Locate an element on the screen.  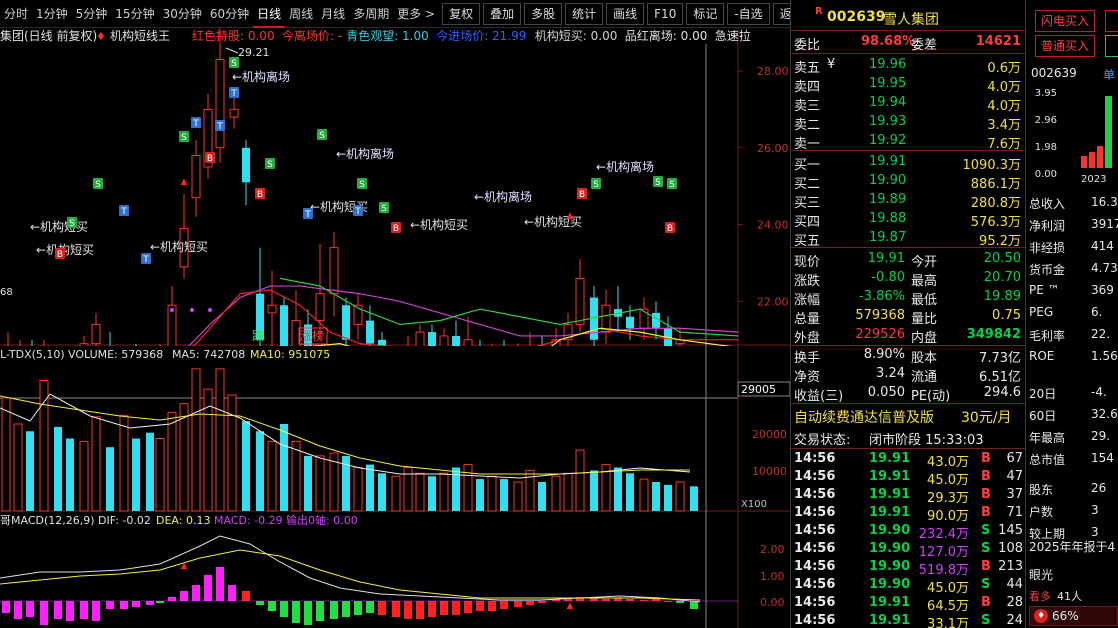
stat2-row: 换手 8.90% 股本 7.73亿 is located at coordinates (908, 356).